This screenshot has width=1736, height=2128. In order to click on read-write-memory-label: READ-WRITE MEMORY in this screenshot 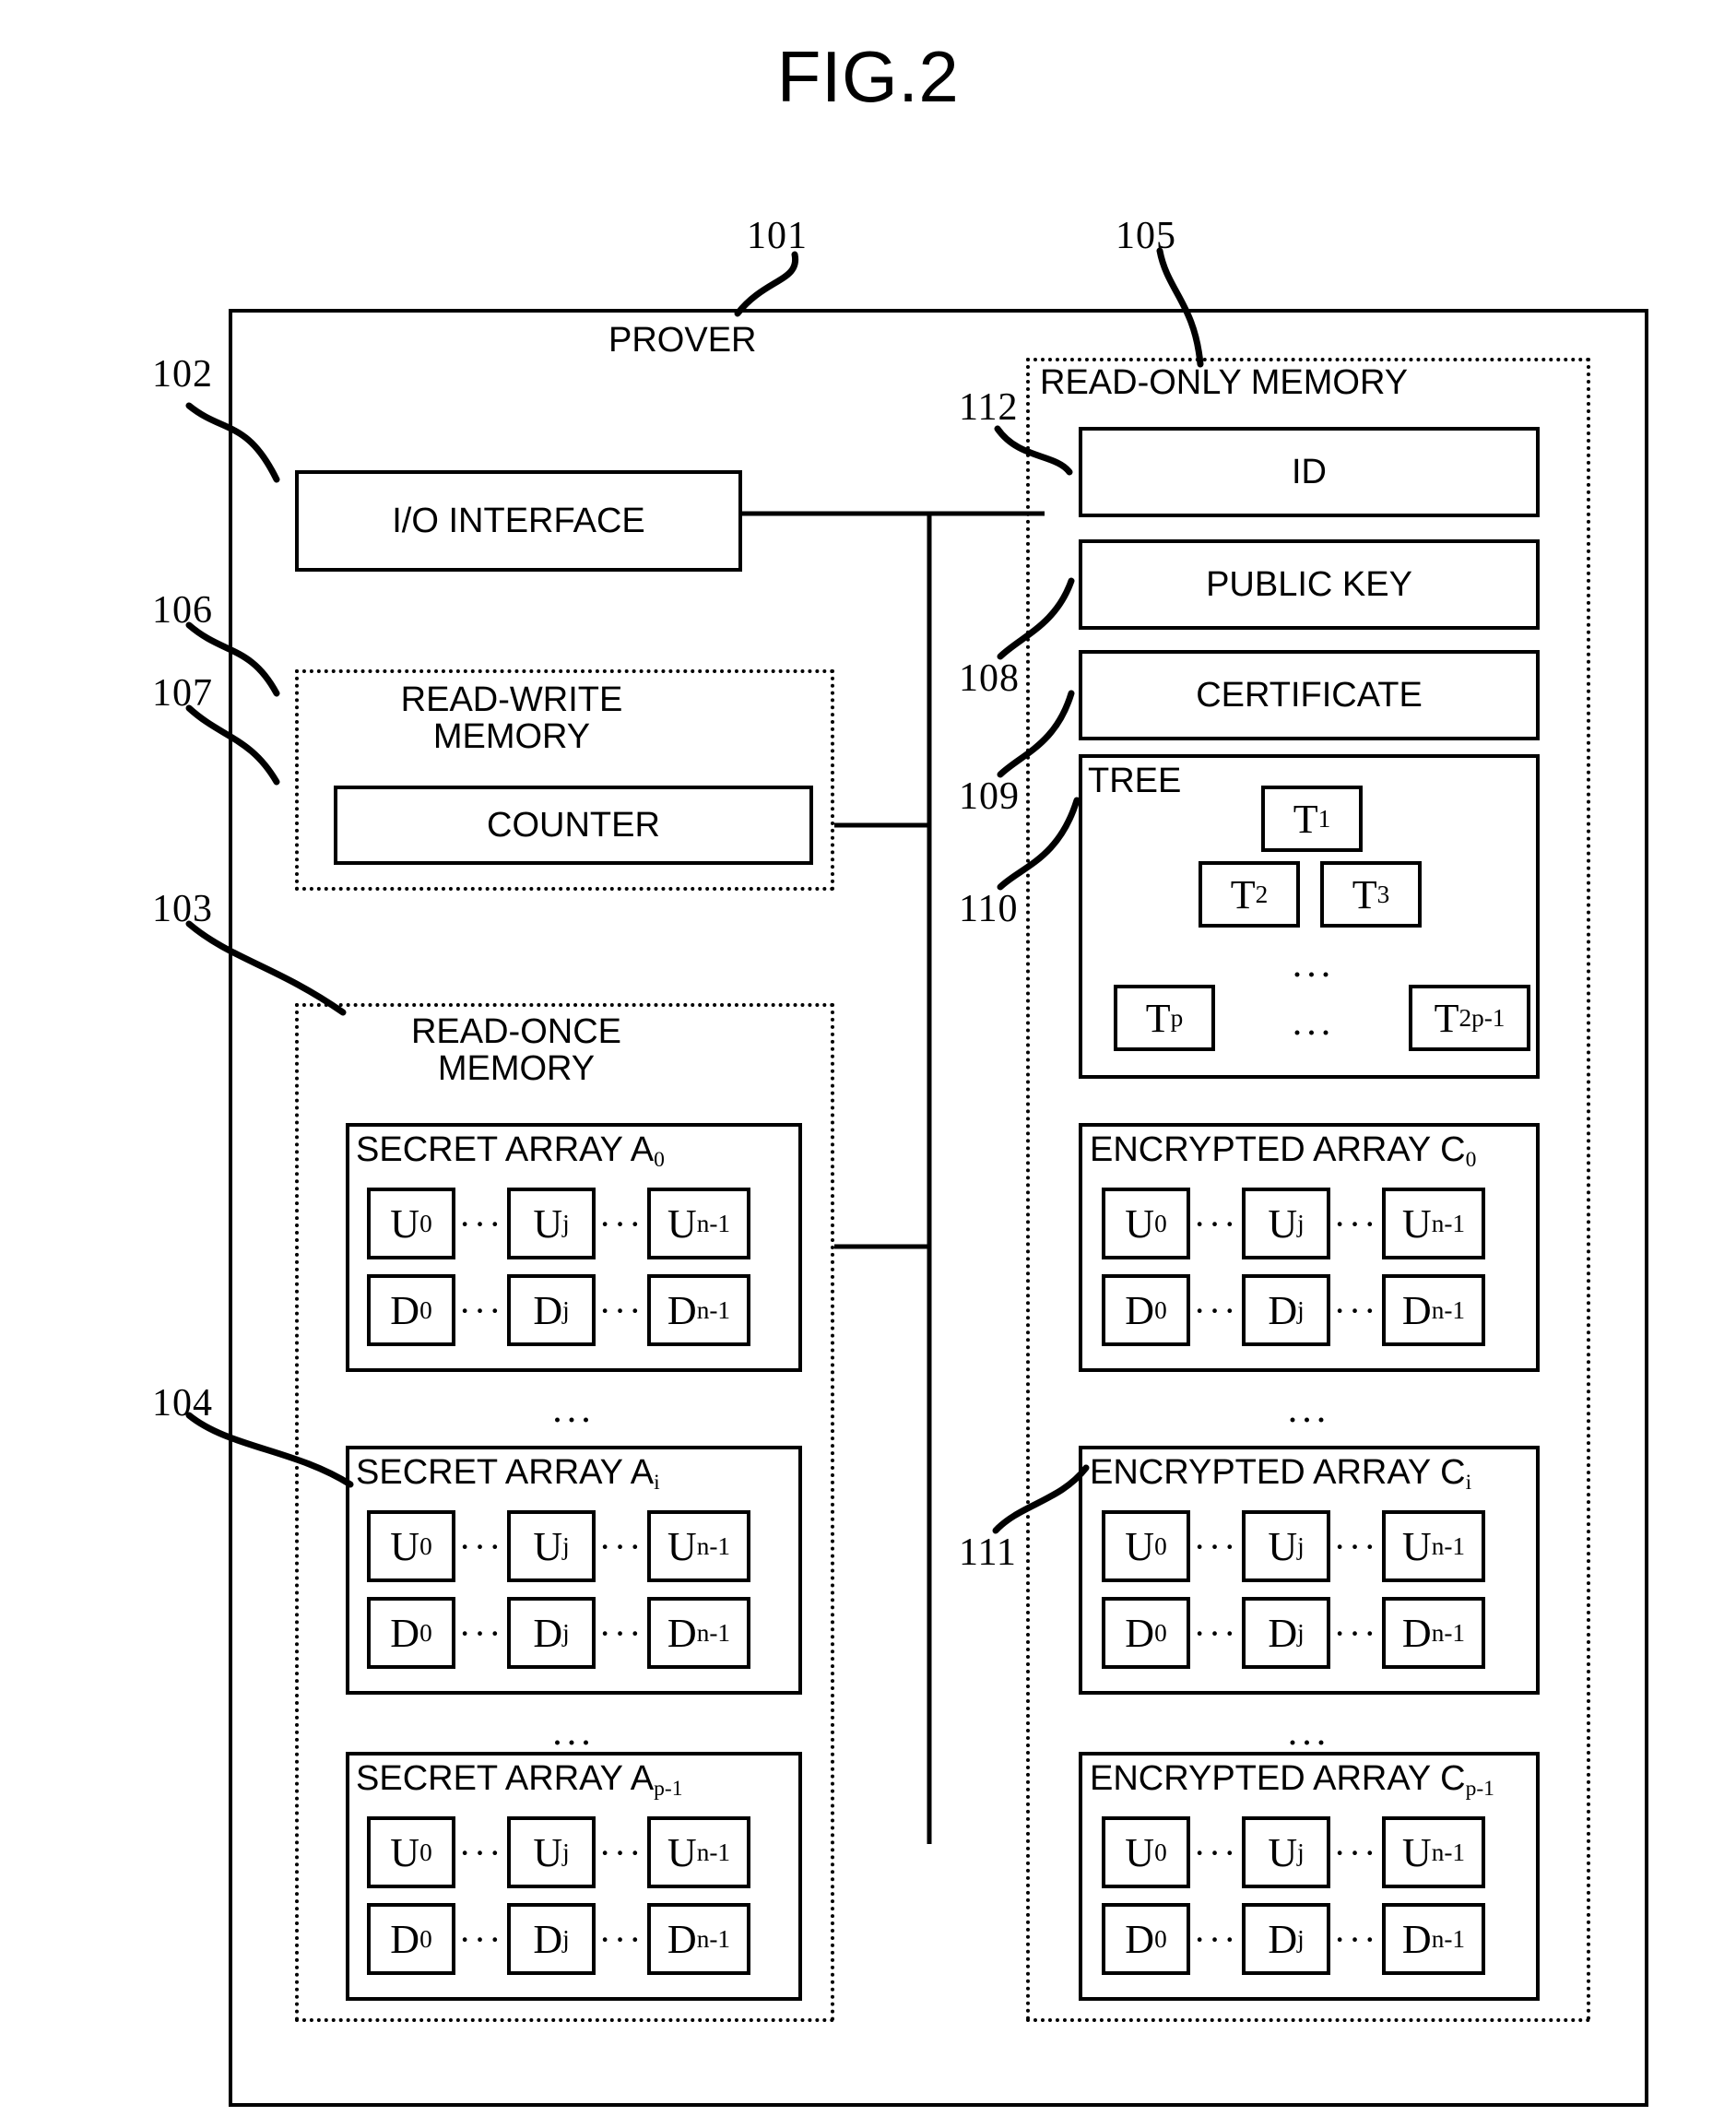, I will do `click(512, 718)`.